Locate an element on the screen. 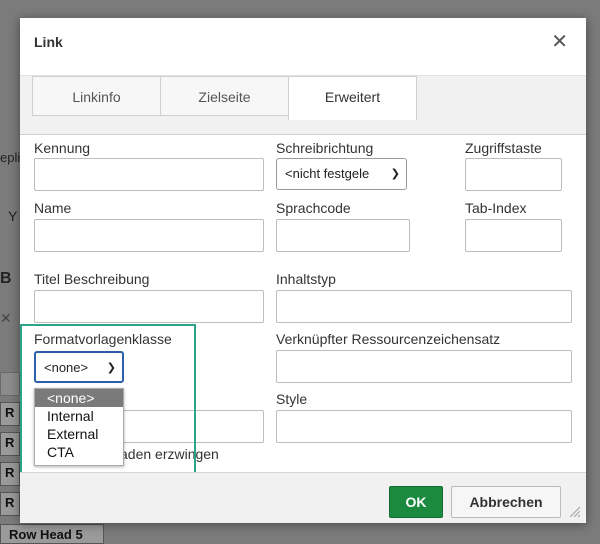 The width and height of the screenshot is (600, 544). zugriffstaste-input is located at coordinates (513, 174).